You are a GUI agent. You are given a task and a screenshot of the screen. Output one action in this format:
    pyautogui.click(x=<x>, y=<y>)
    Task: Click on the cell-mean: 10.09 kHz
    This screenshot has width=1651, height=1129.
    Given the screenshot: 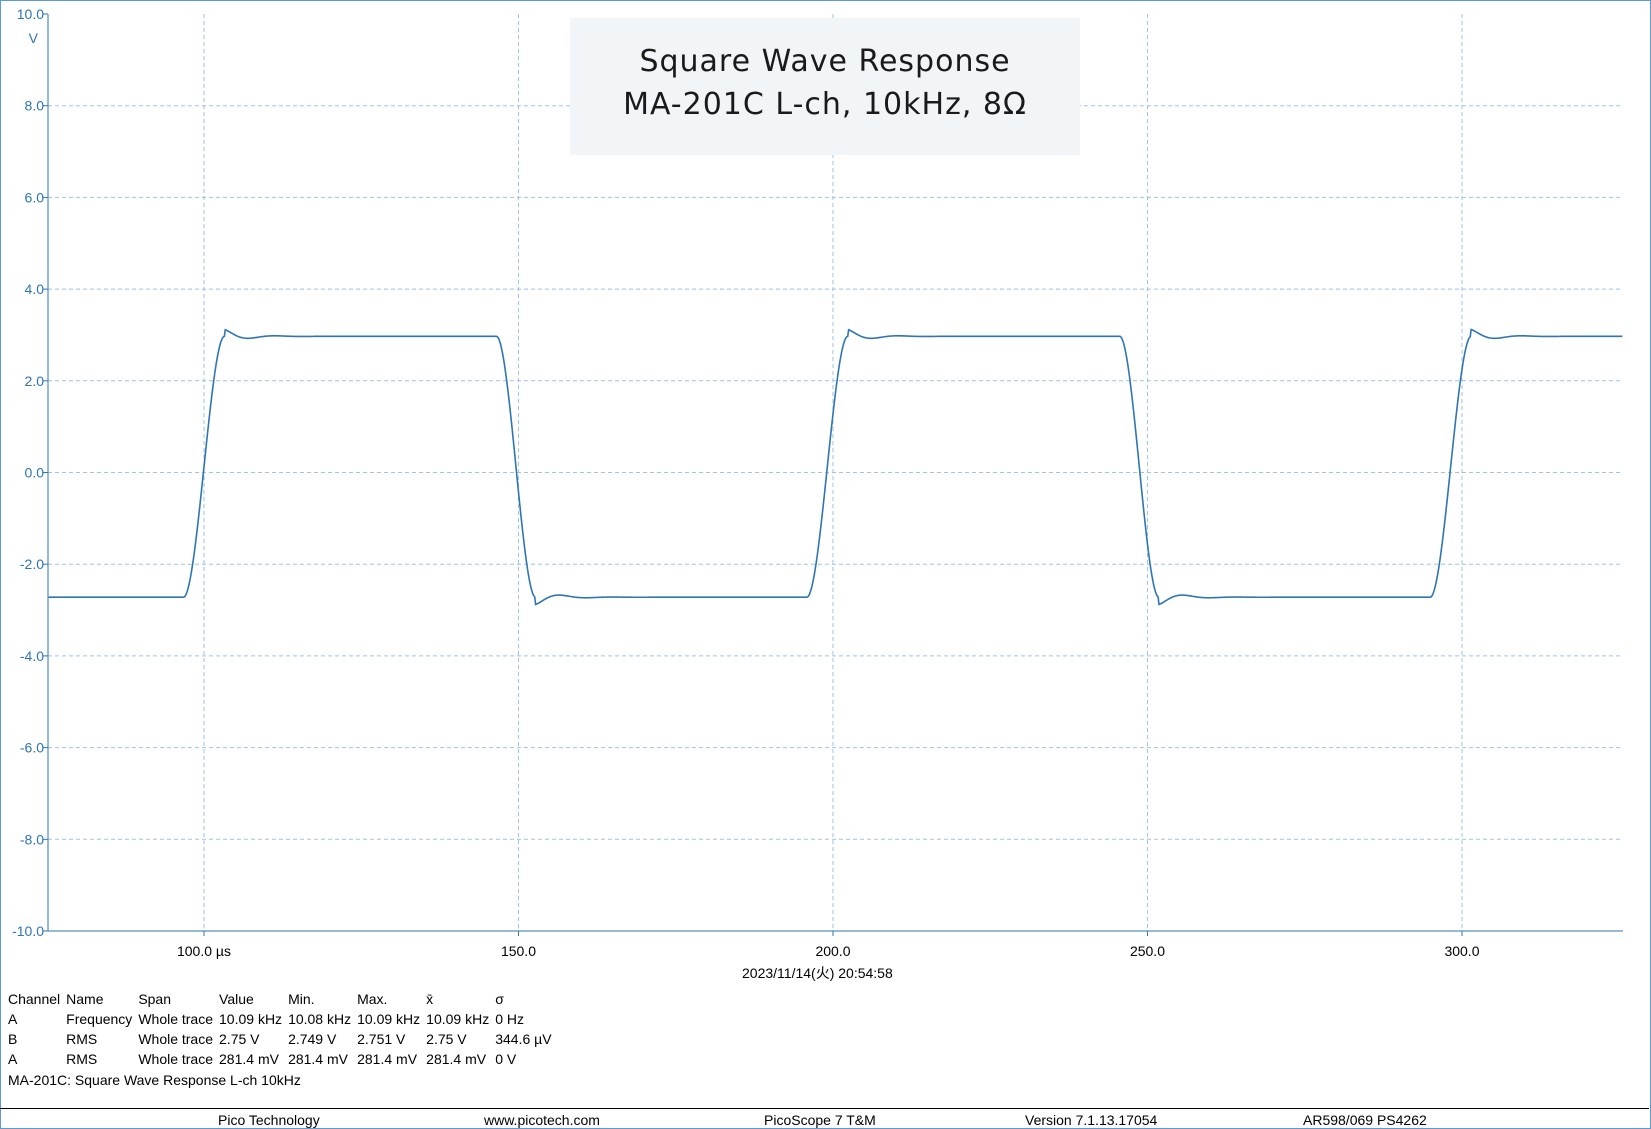 What is the action you would take?
    pyautogui.click(x=458, y=1019)
    